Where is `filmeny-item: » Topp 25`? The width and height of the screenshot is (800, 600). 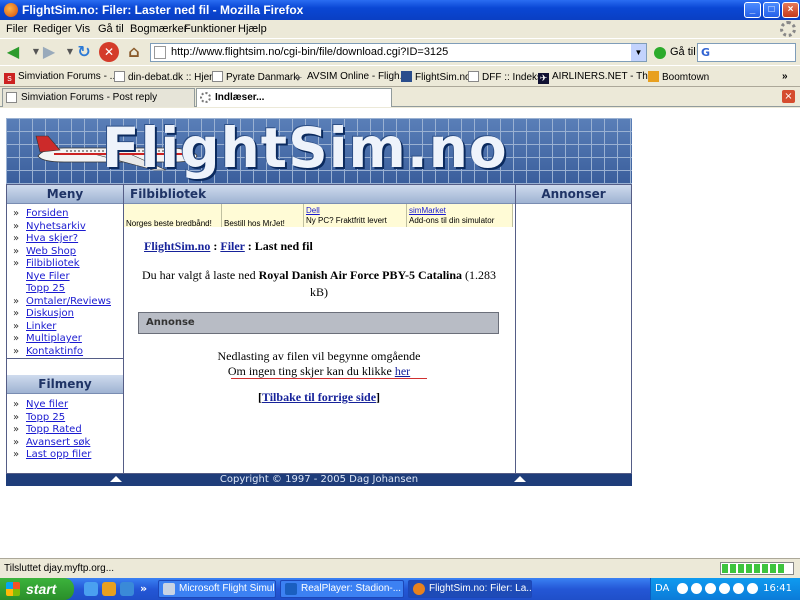 filmeny-item: » Topp 25 is located at coordinates (68, 418).